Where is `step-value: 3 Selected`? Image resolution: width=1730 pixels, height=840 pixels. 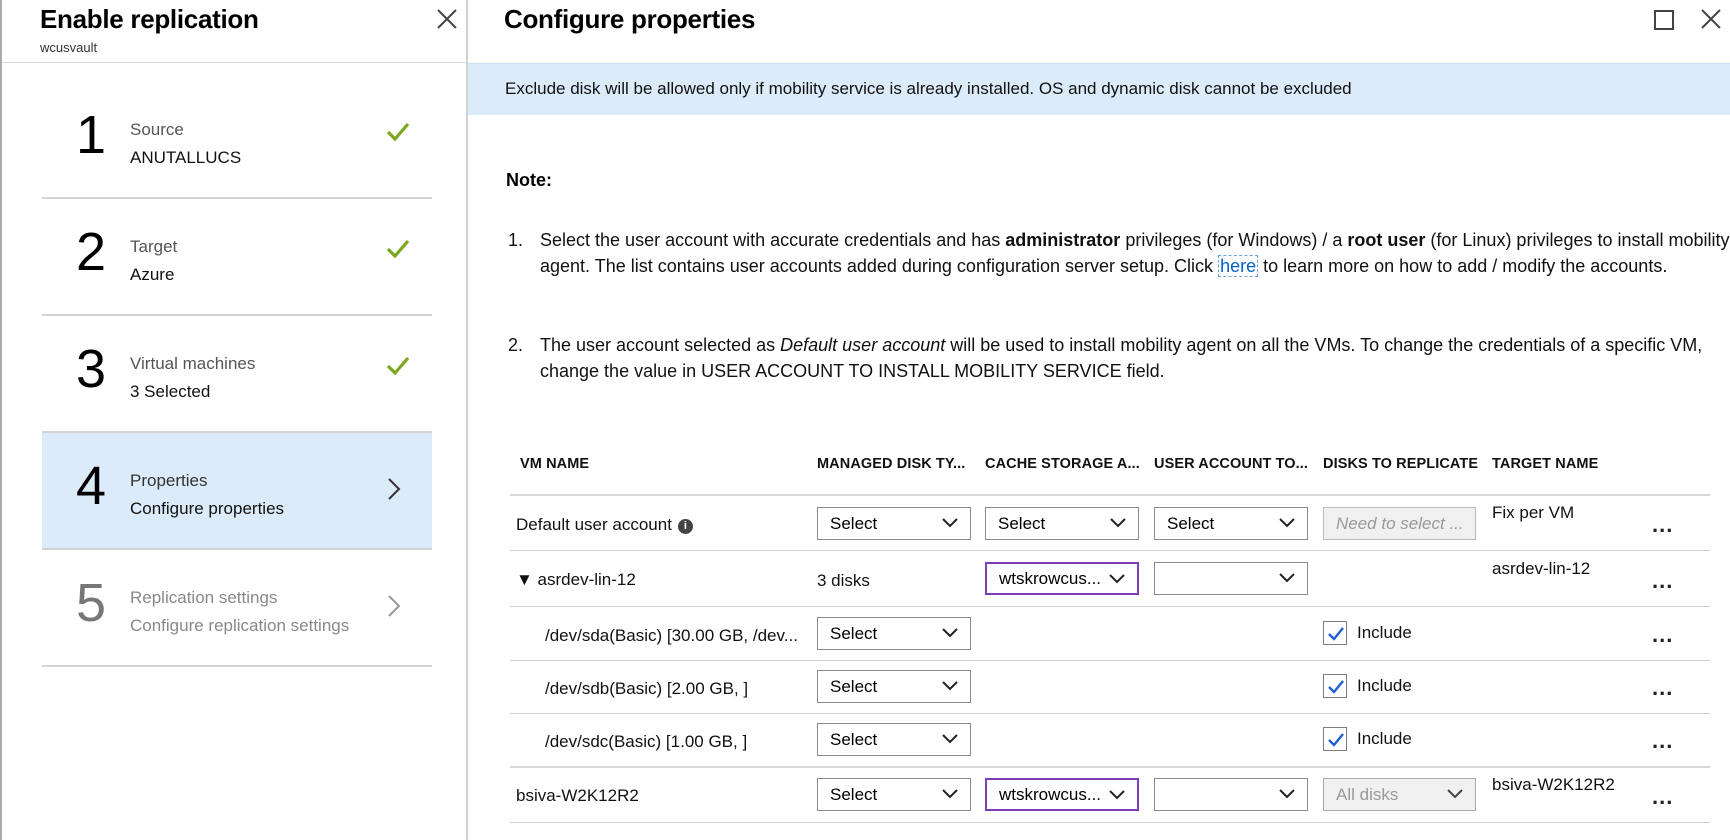
step-value: 3 Selected is located at coordinates (170, 391).